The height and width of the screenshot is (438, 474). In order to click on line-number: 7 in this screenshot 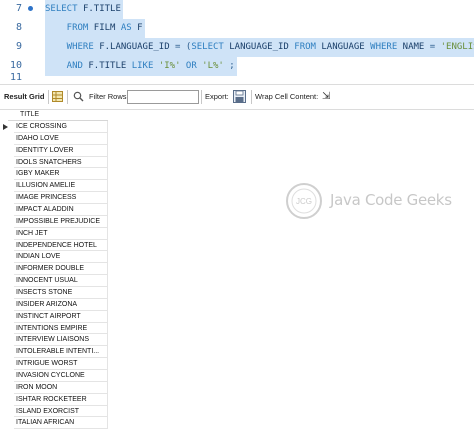, I will do `click(18, 8)`.